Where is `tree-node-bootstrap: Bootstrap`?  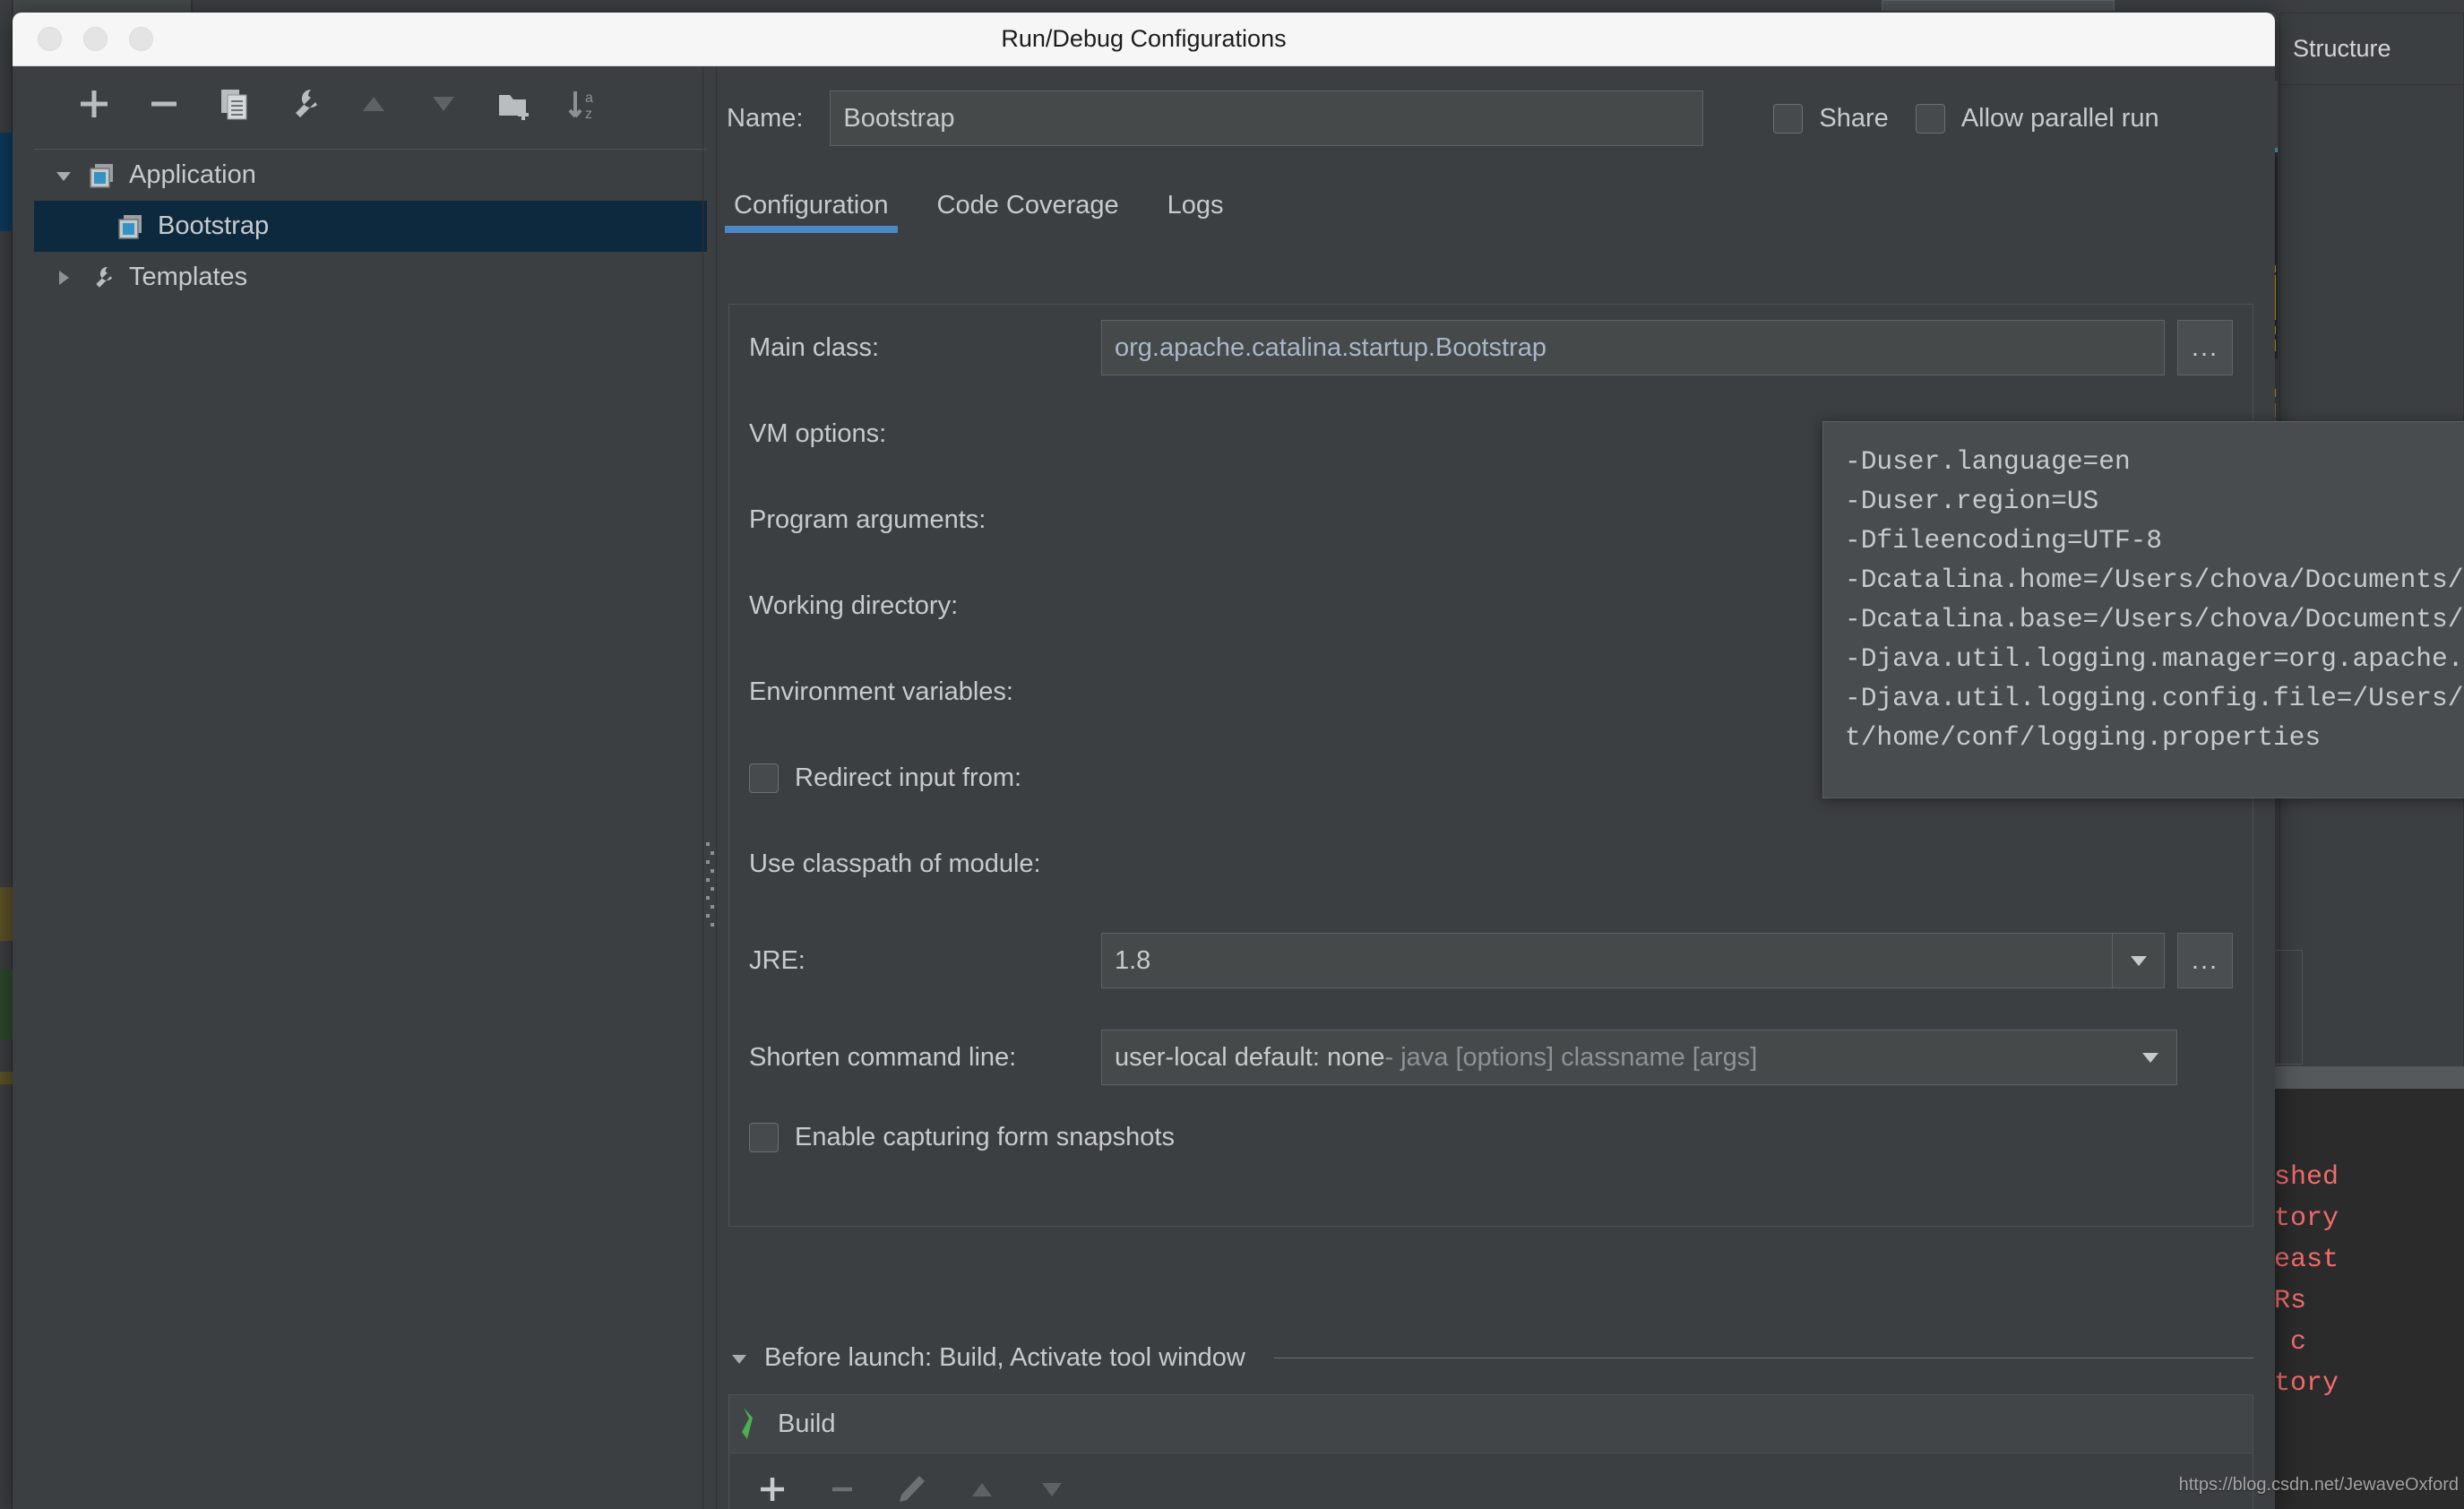
tree-node-bootstrap: Bootstrap is located at coordinates (370, 226).